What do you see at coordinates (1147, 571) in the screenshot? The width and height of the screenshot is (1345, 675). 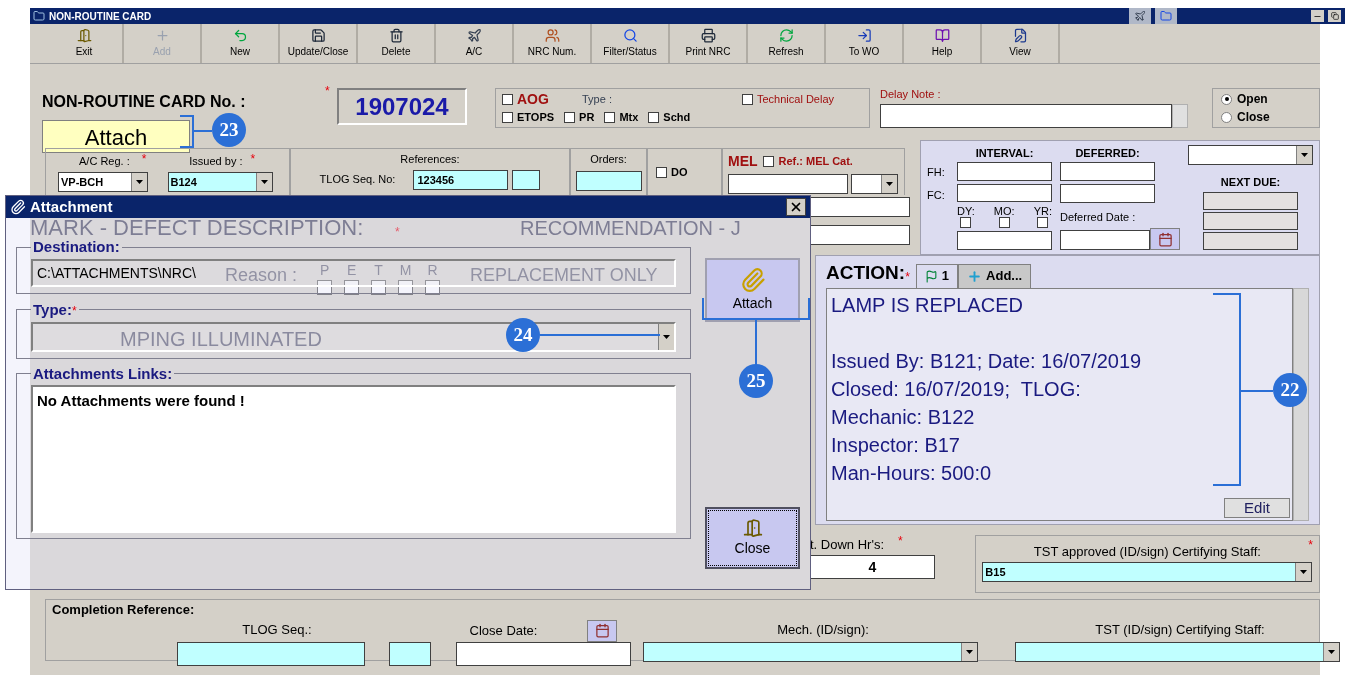 I see `dropdown-field: B15` at bounding box center [1147, 571].